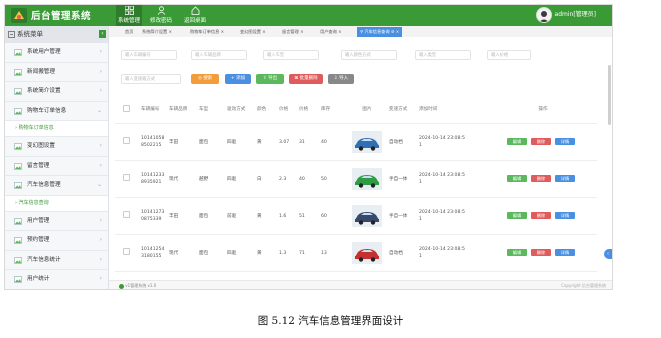 This screenshot has height=338, width=661. Describe the element at coordinates (291, 55) in the screenshot. I see `model-input: 输入车型` at that location.